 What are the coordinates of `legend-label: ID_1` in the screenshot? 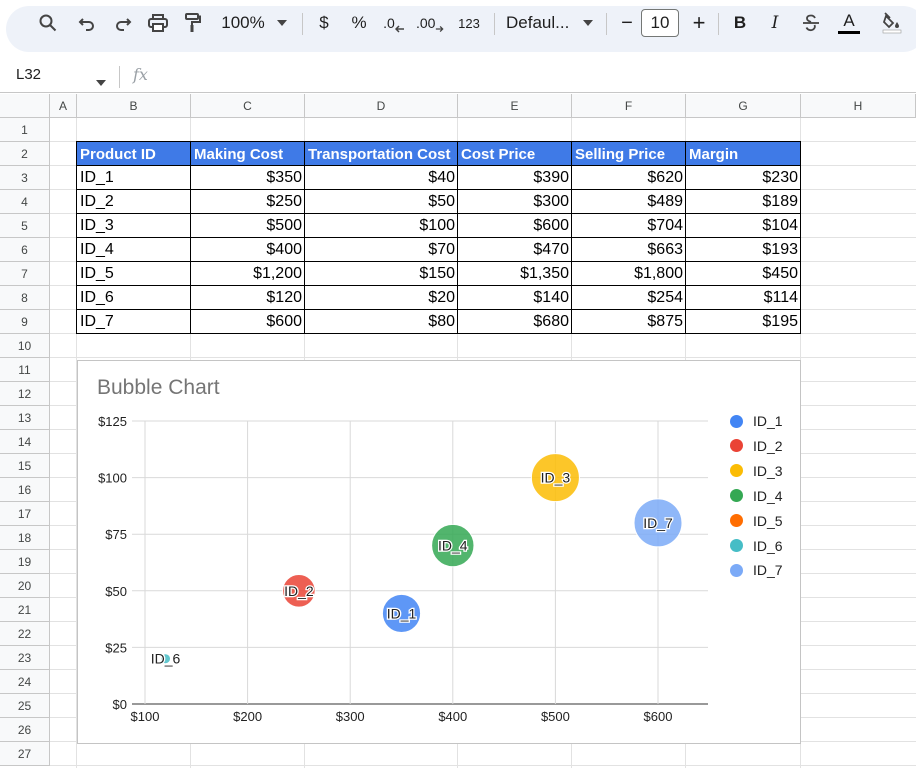 It's located at (768, 421).